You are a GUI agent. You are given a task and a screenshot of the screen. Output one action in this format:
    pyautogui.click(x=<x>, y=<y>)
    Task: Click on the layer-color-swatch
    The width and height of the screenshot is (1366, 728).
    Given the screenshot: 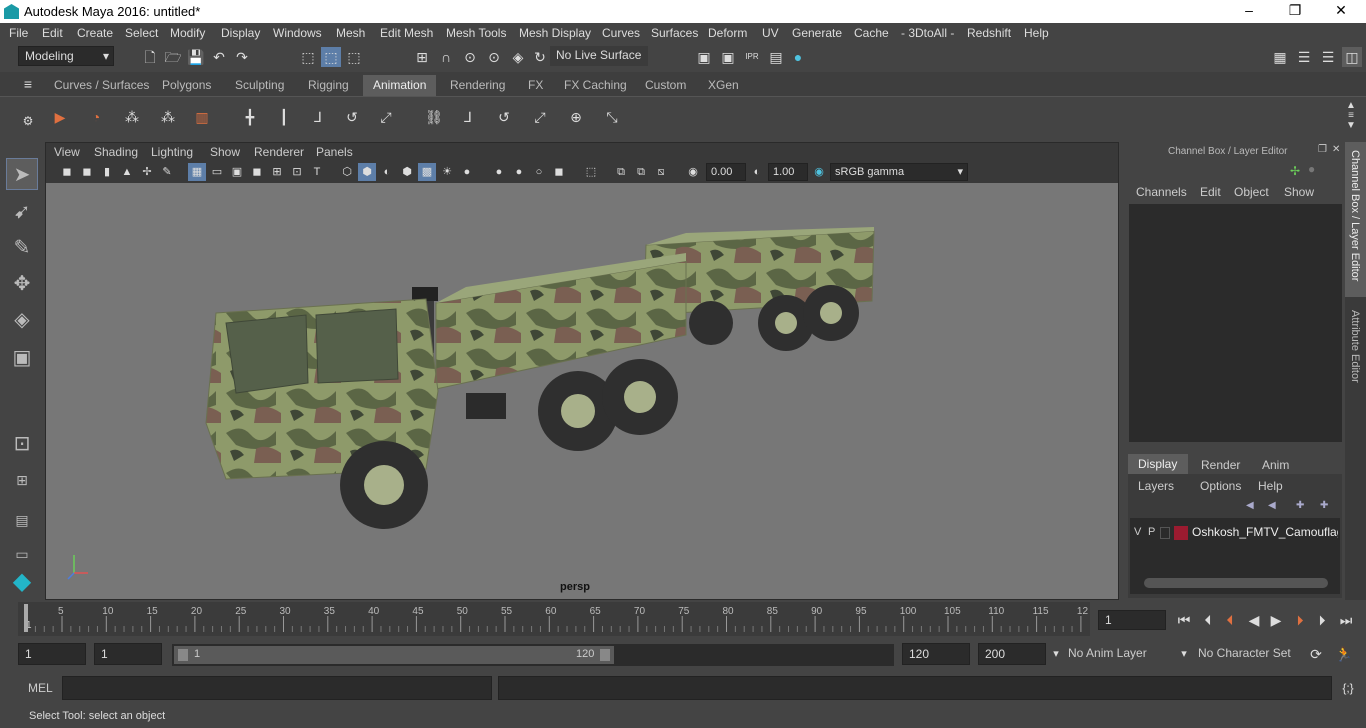 What is the action you would take?
    pyautogui.click(x=1181, y=533)
    